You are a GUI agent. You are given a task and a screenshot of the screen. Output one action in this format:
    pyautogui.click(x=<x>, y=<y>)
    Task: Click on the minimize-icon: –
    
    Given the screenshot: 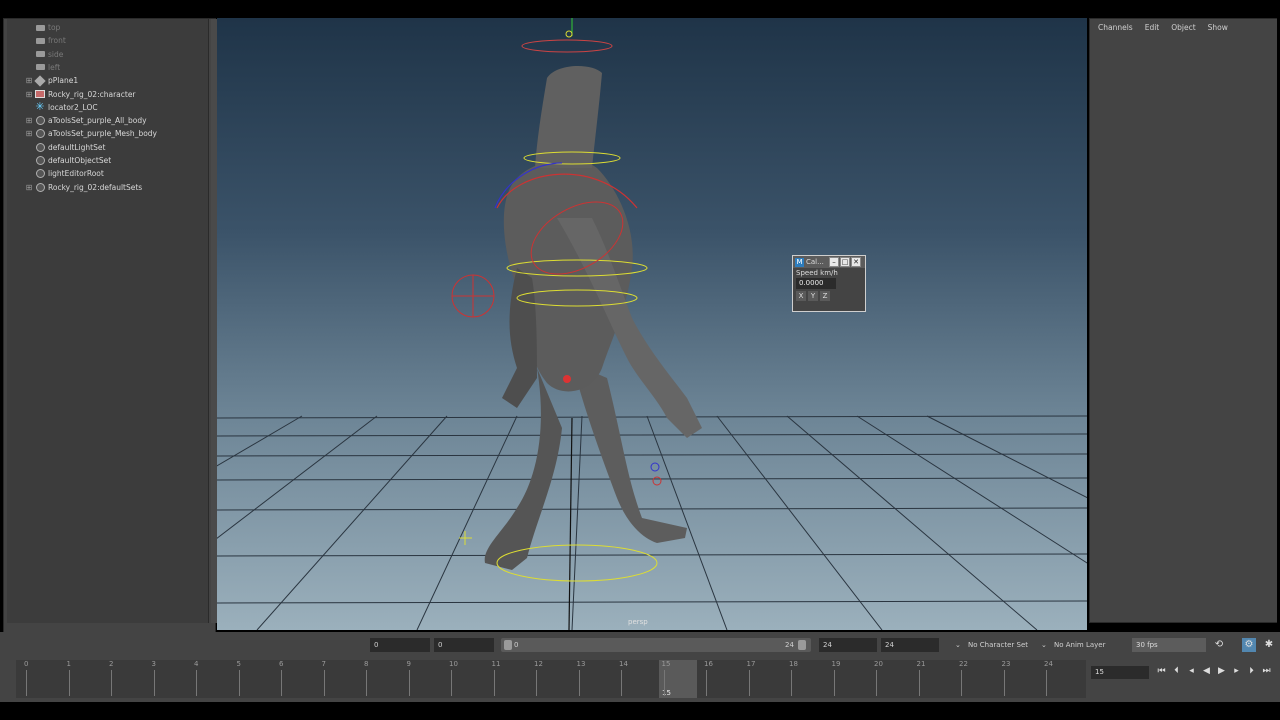 What is the action you would take?
    pyautogui.click(x=834, y=262)
    